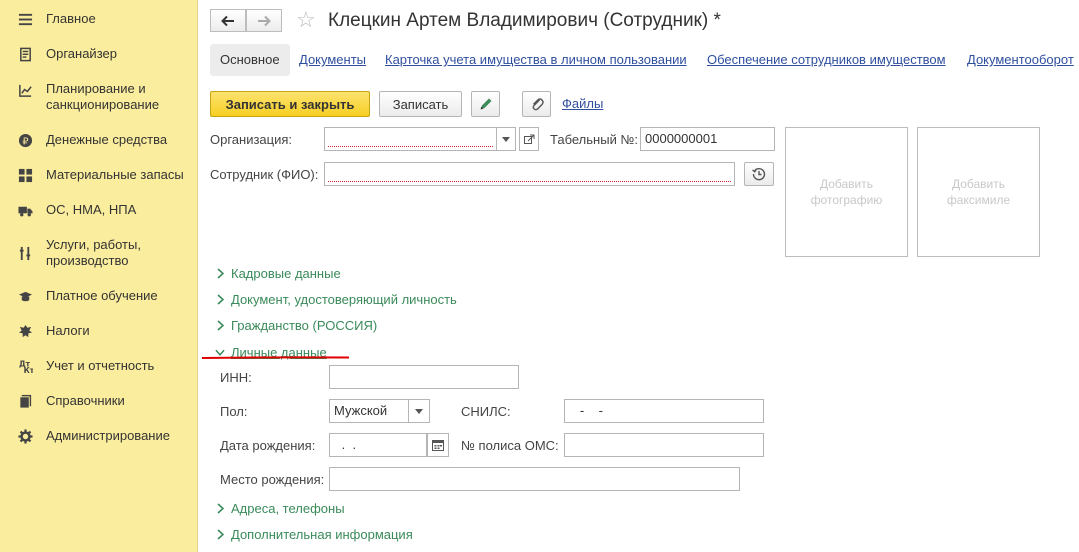  What do you see at coordinates (85, 400) in the screenshot?
I see `sidebar-item-label: Справочники` at bounding box center [85, 400].